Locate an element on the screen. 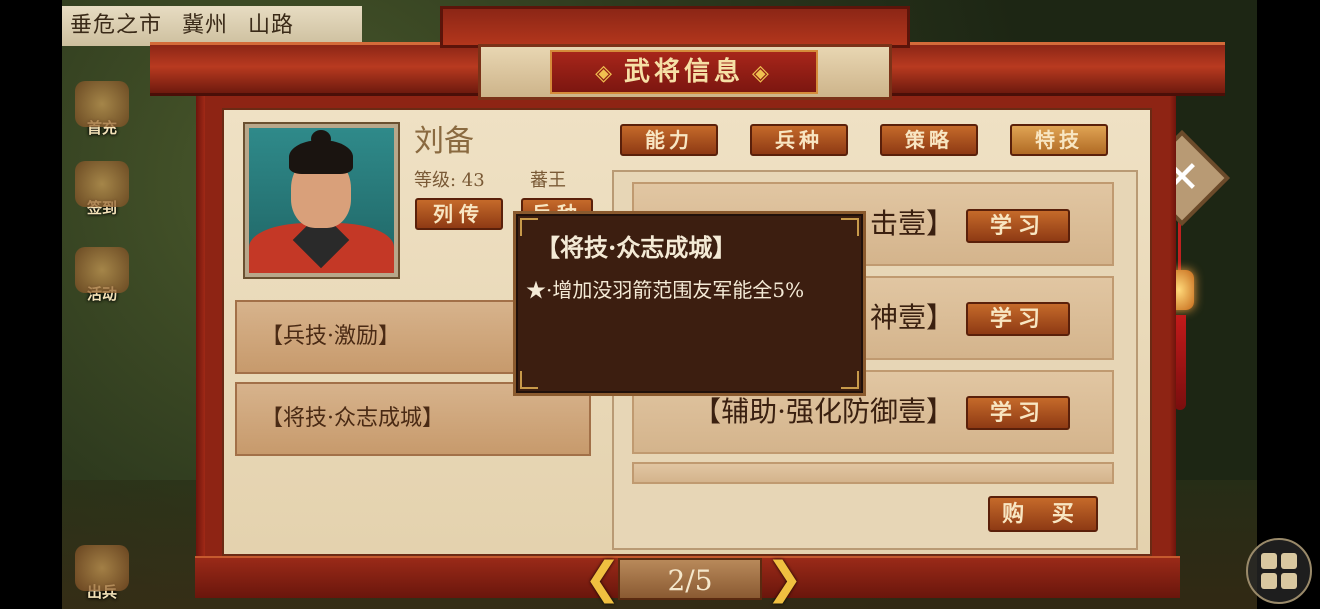  portrait-topknot is located at coordinates (321, 139).